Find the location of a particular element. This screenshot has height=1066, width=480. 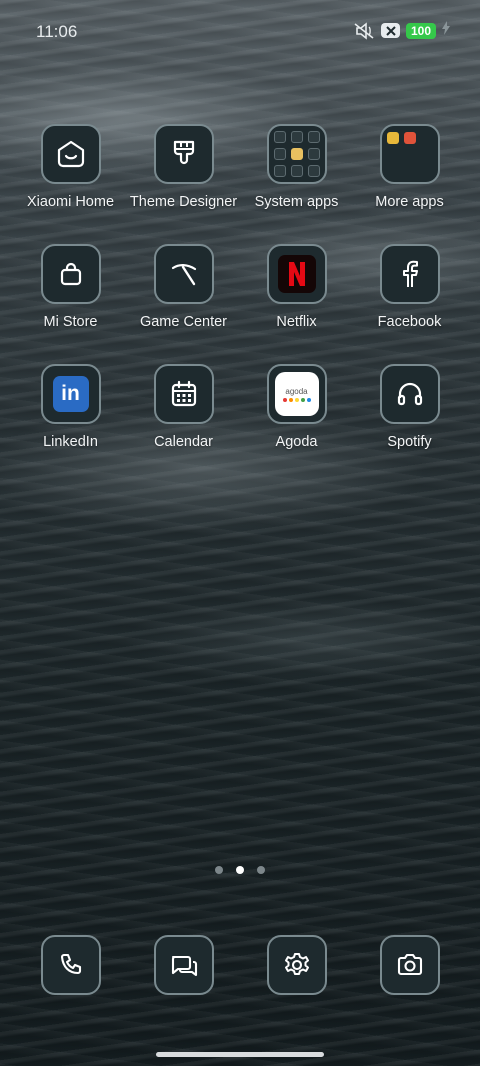

app-game-center: Game Center is located at coordinates (183, 287).